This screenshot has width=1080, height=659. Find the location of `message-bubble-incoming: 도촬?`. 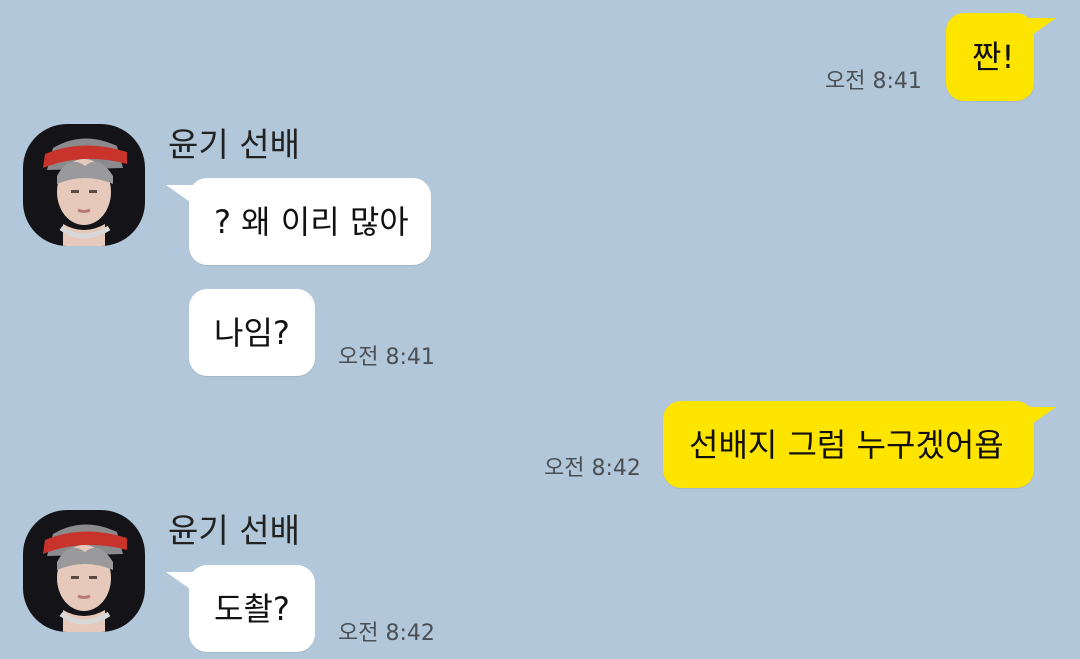

message-bubble-incoming: 도촬? is located at coordinates (252, 608).